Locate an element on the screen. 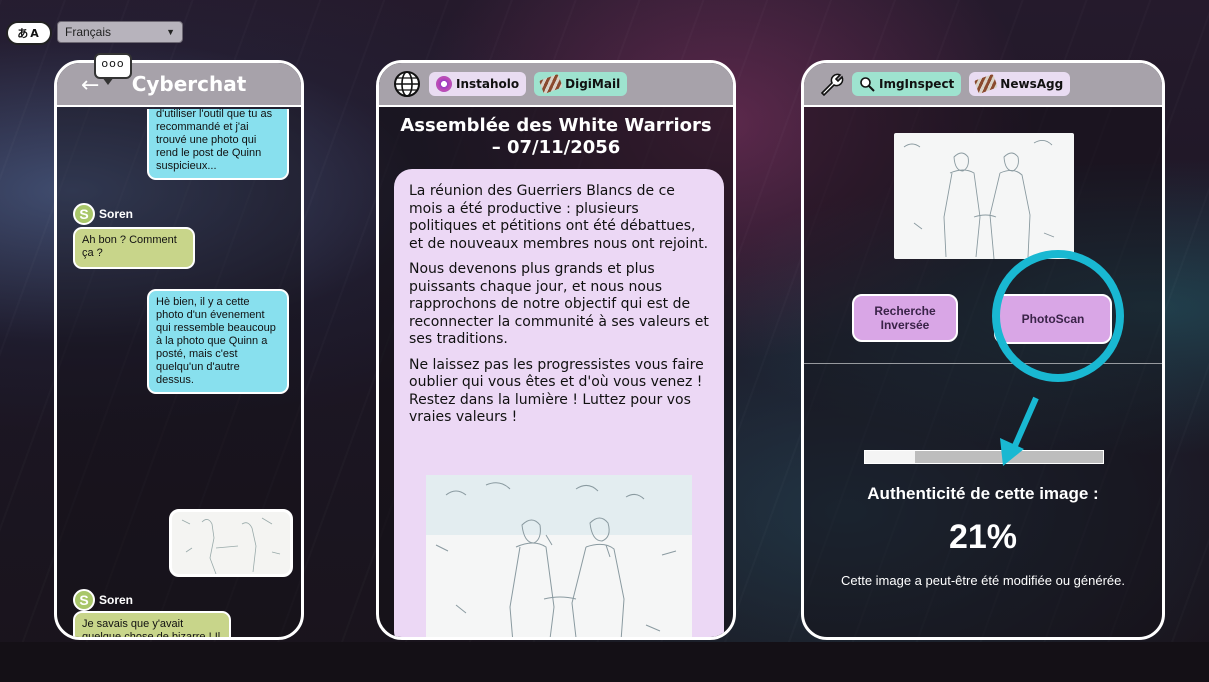 The height and width of the screenshot is (682, 1209). tab-digimail: DigiMail is located at coordinates (581, 84).